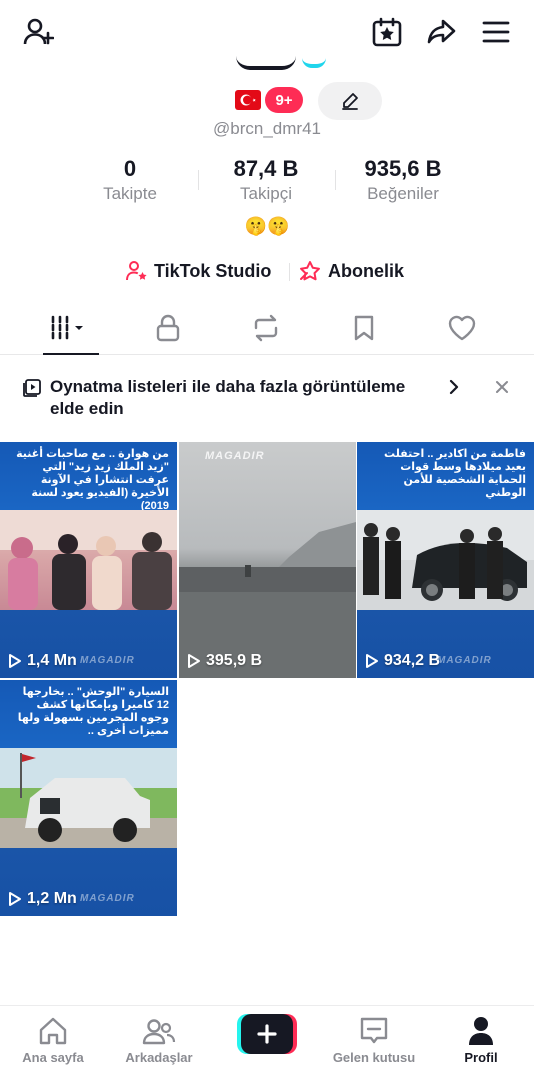  I want to click on profile-icon, so click(481, 1031).